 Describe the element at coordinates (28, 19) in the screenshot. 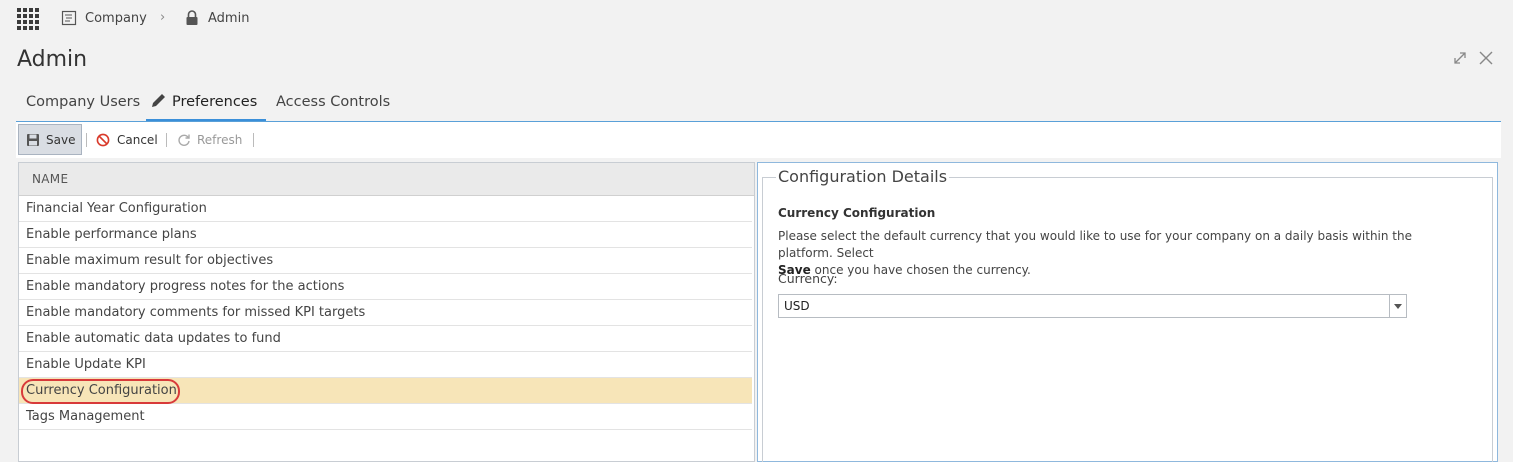

I see `app-grid-icon` at that location.